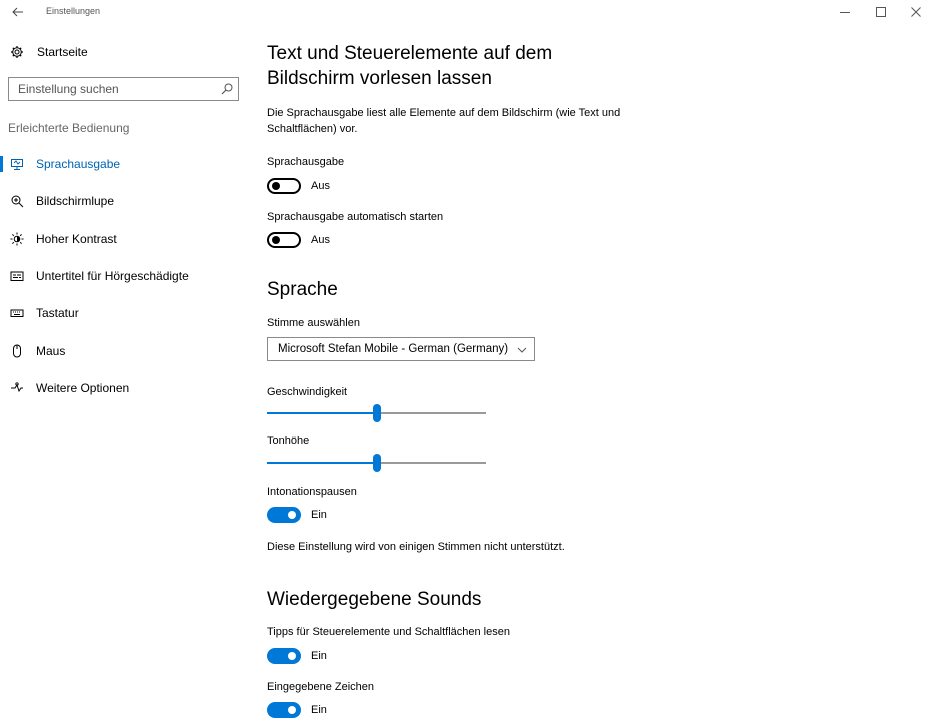 The height and width of the screenshot is (722, 932). Describe the element at coordinates (17, 351) in the screenshot. I see `mouse-icon` at that location.